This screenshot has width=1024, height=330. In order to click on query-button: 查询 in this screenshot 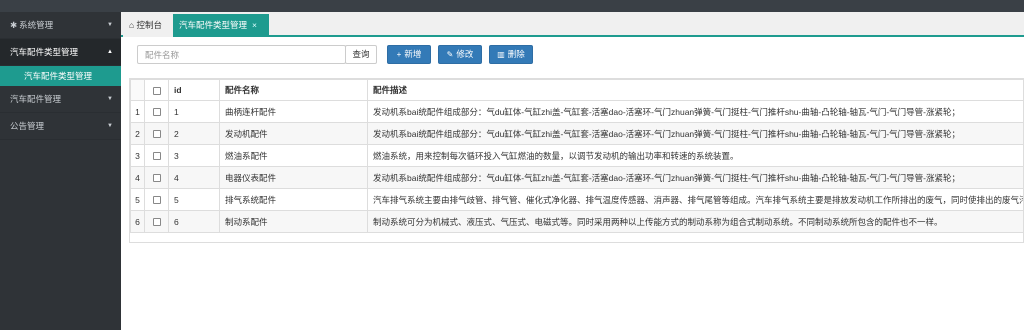, I will do `click(361, 54)`.